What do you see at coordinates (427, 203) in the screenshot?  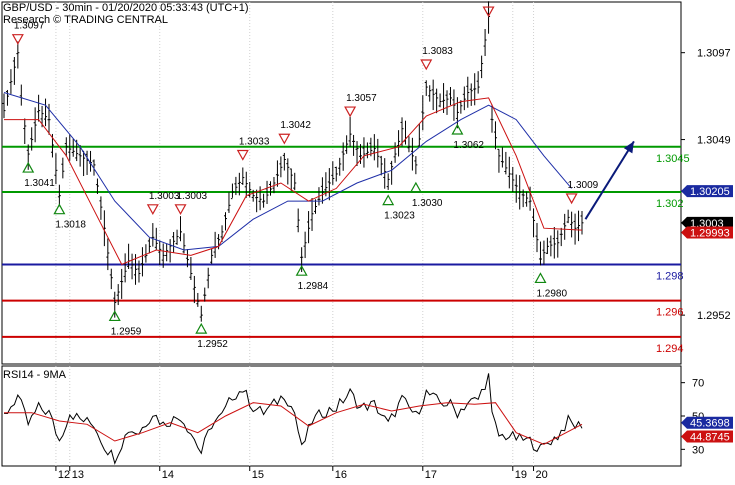 I see `swing-low-label: 1.3030` at bounding box center [427, 203].